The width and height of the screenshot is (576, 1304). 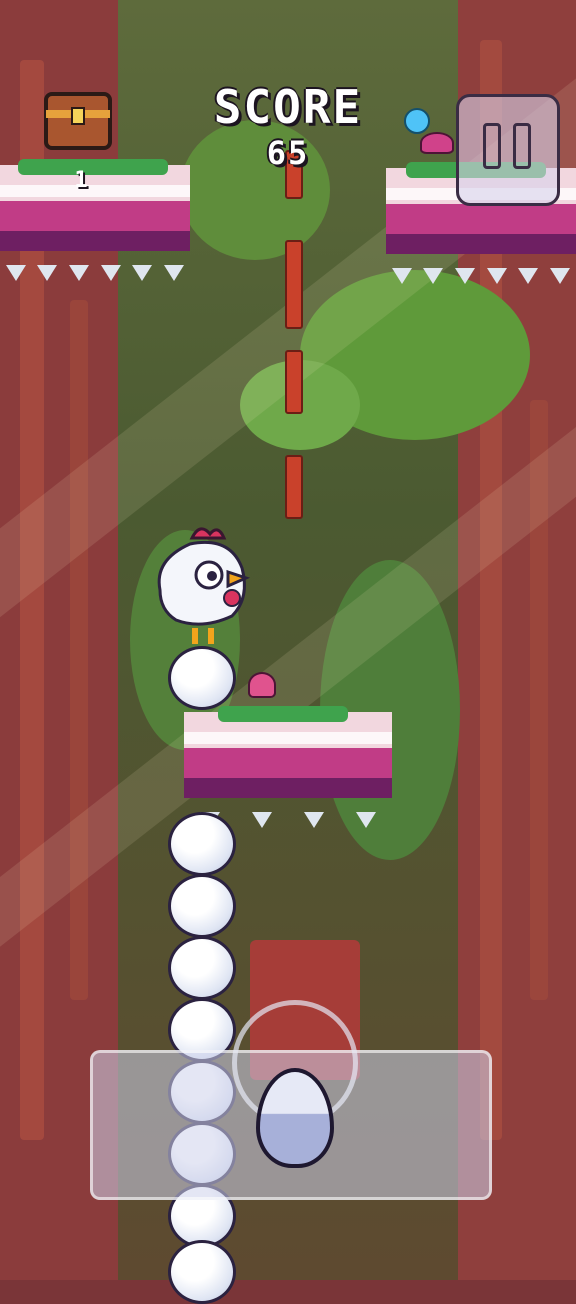 I want to click on platform-middle, so click(x=288, y=767).